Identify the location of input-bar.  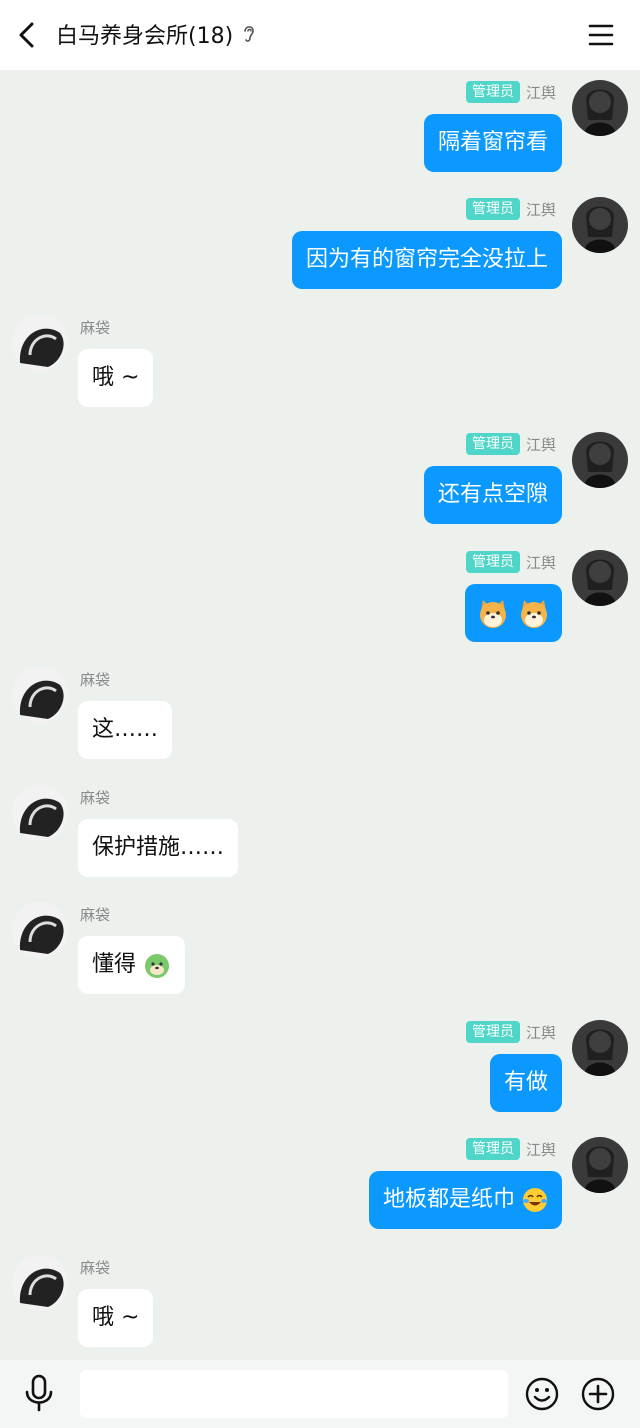
(320, 1394).